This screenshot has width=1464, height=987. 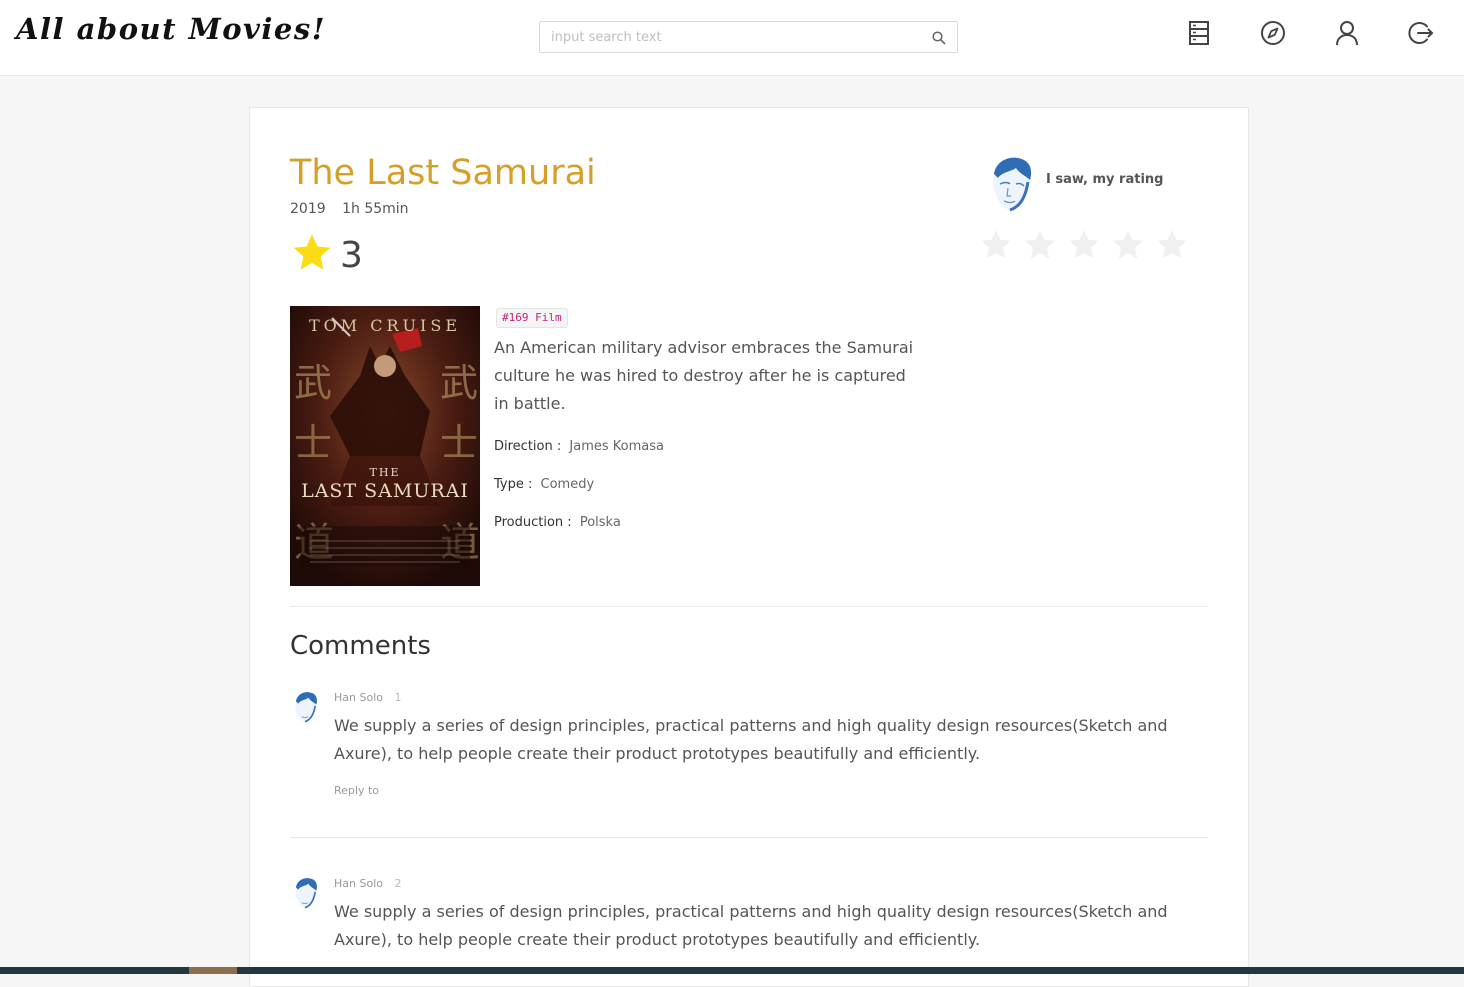 I want to click on detail-label: Direction :, so click(x=528, y=446).